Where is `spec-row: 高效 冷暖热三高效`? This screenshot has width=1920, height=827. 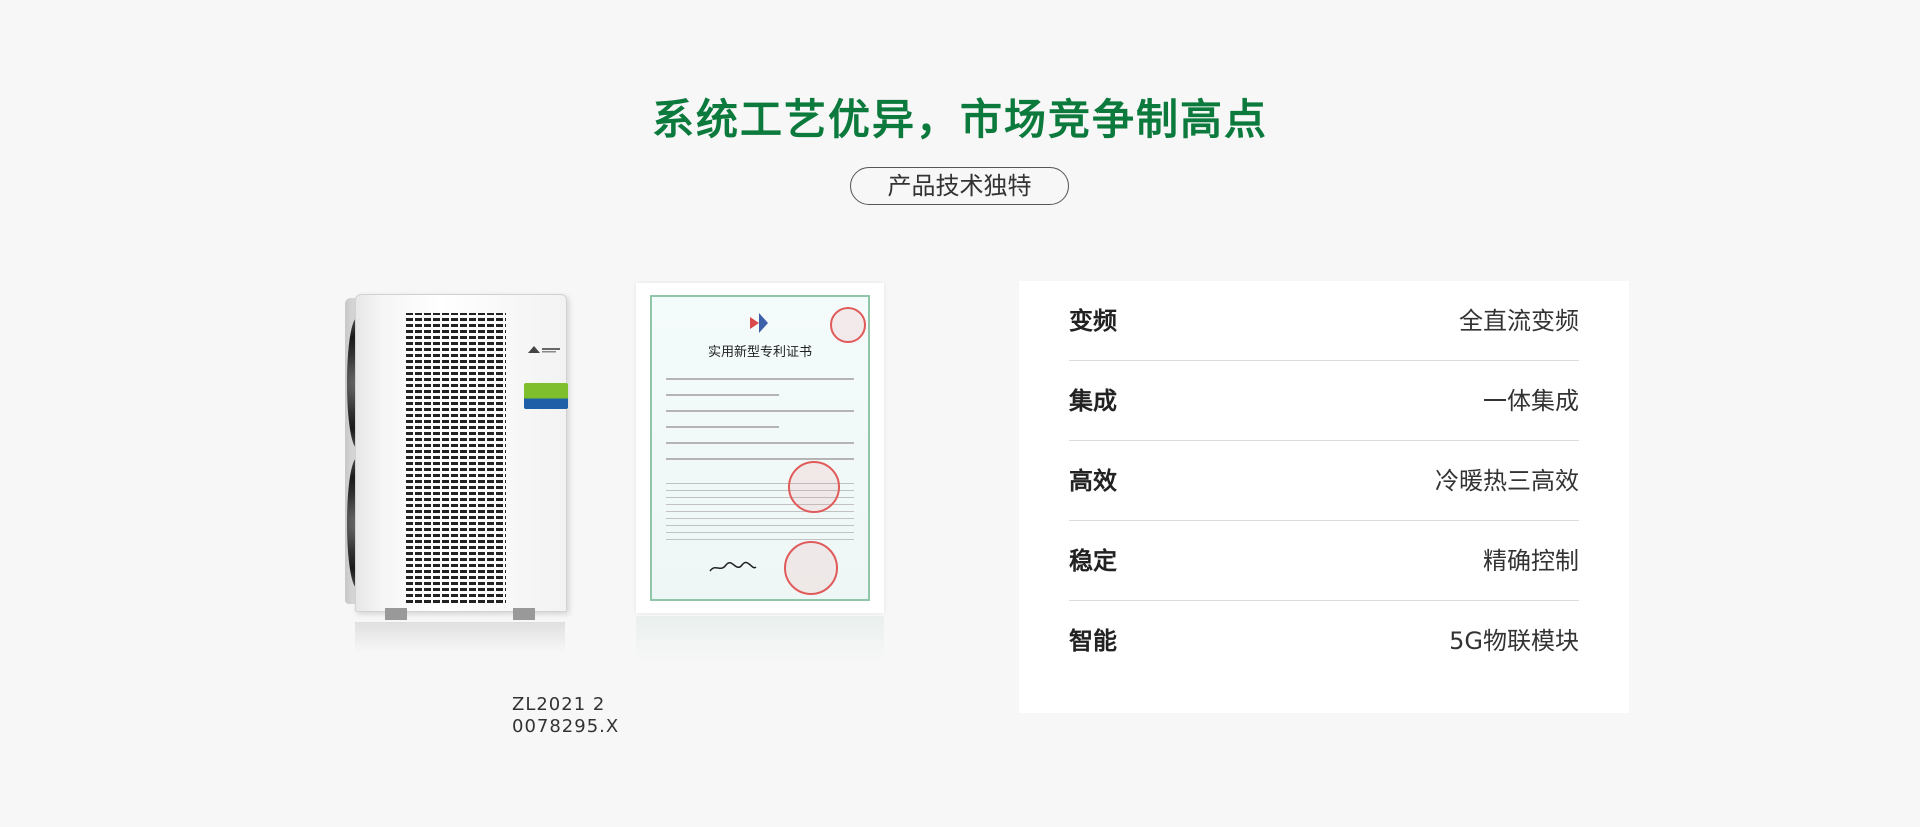
spec-row: 高效 冷暖热三高效 is located at coordinates (1324, 481).